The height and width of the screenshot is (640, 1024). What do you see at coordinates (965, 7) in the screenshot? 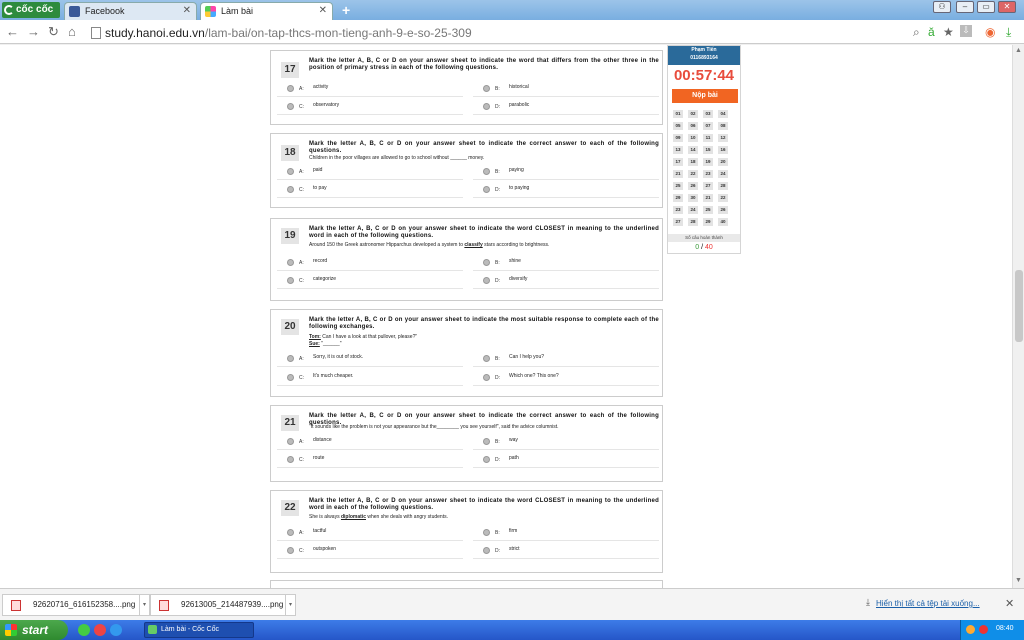
I see `minimize-button: –` at bounding box center [965, 7].